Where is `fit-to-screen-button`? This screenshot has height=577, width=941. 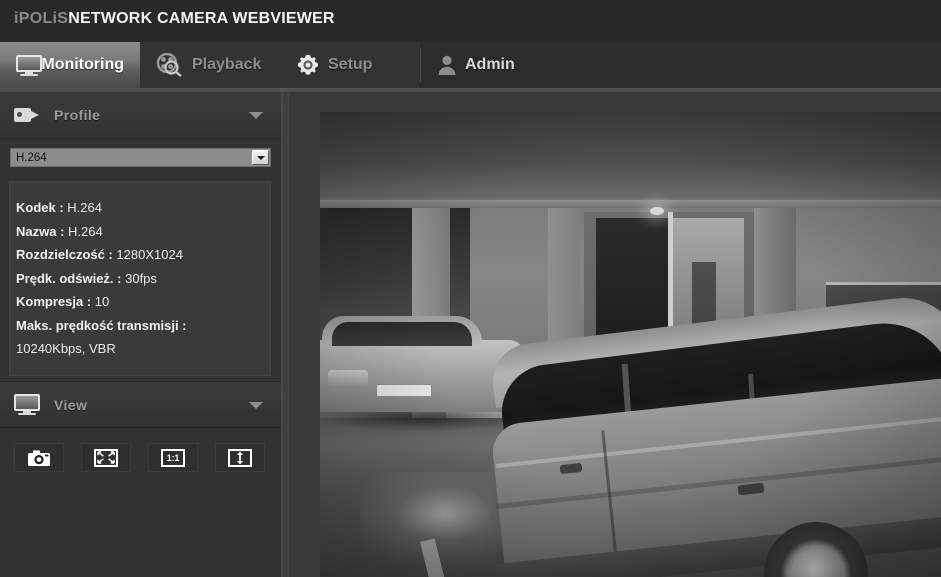
fit-to-screen-button is located at coordinates (240, 457).